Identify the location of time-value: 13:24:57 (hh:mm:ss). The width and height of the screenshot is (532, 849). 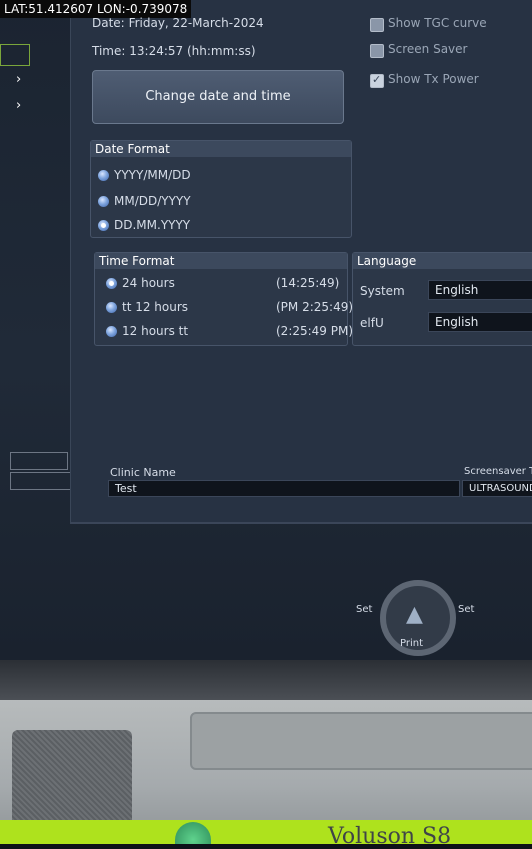
(192, 51).